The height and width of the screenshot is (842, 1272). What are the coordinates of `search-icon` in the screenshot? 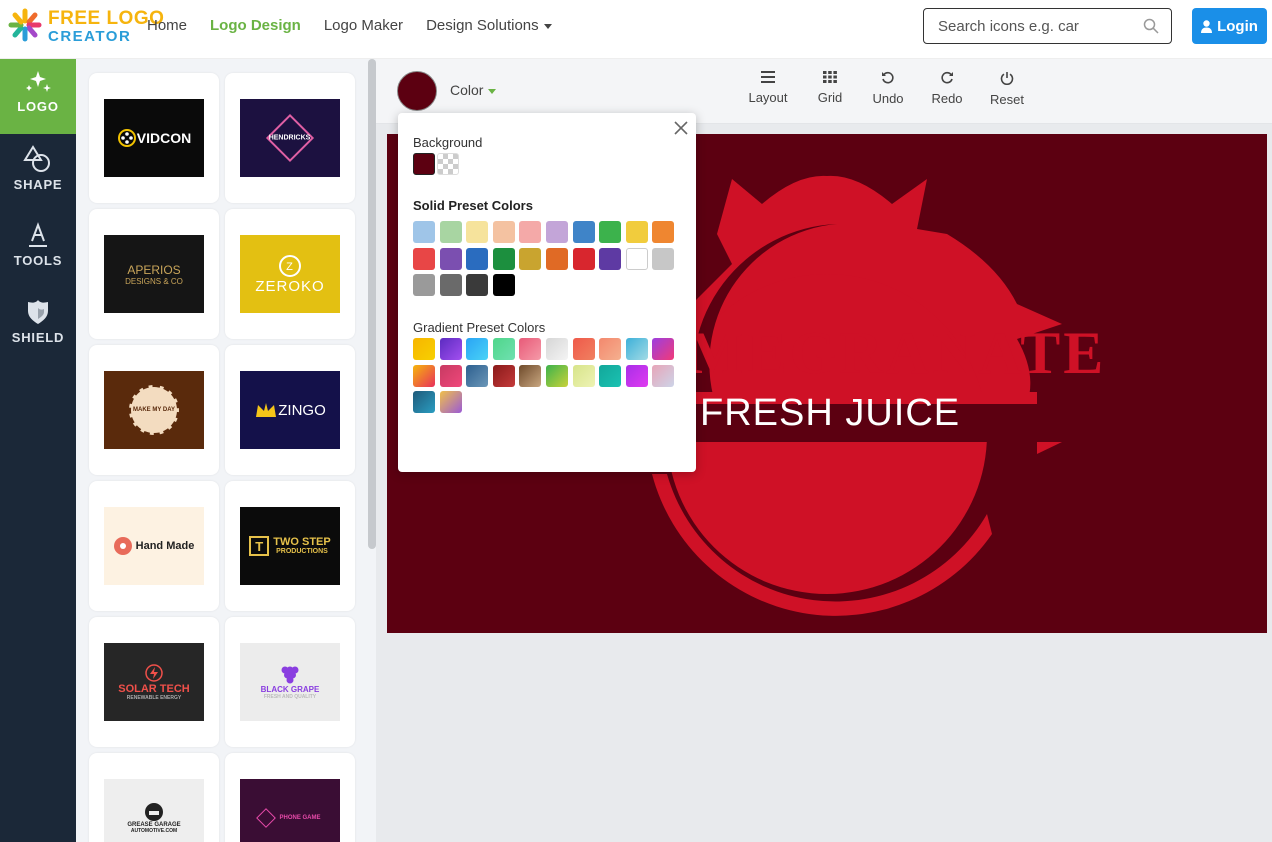 It's located at (1151, 26).